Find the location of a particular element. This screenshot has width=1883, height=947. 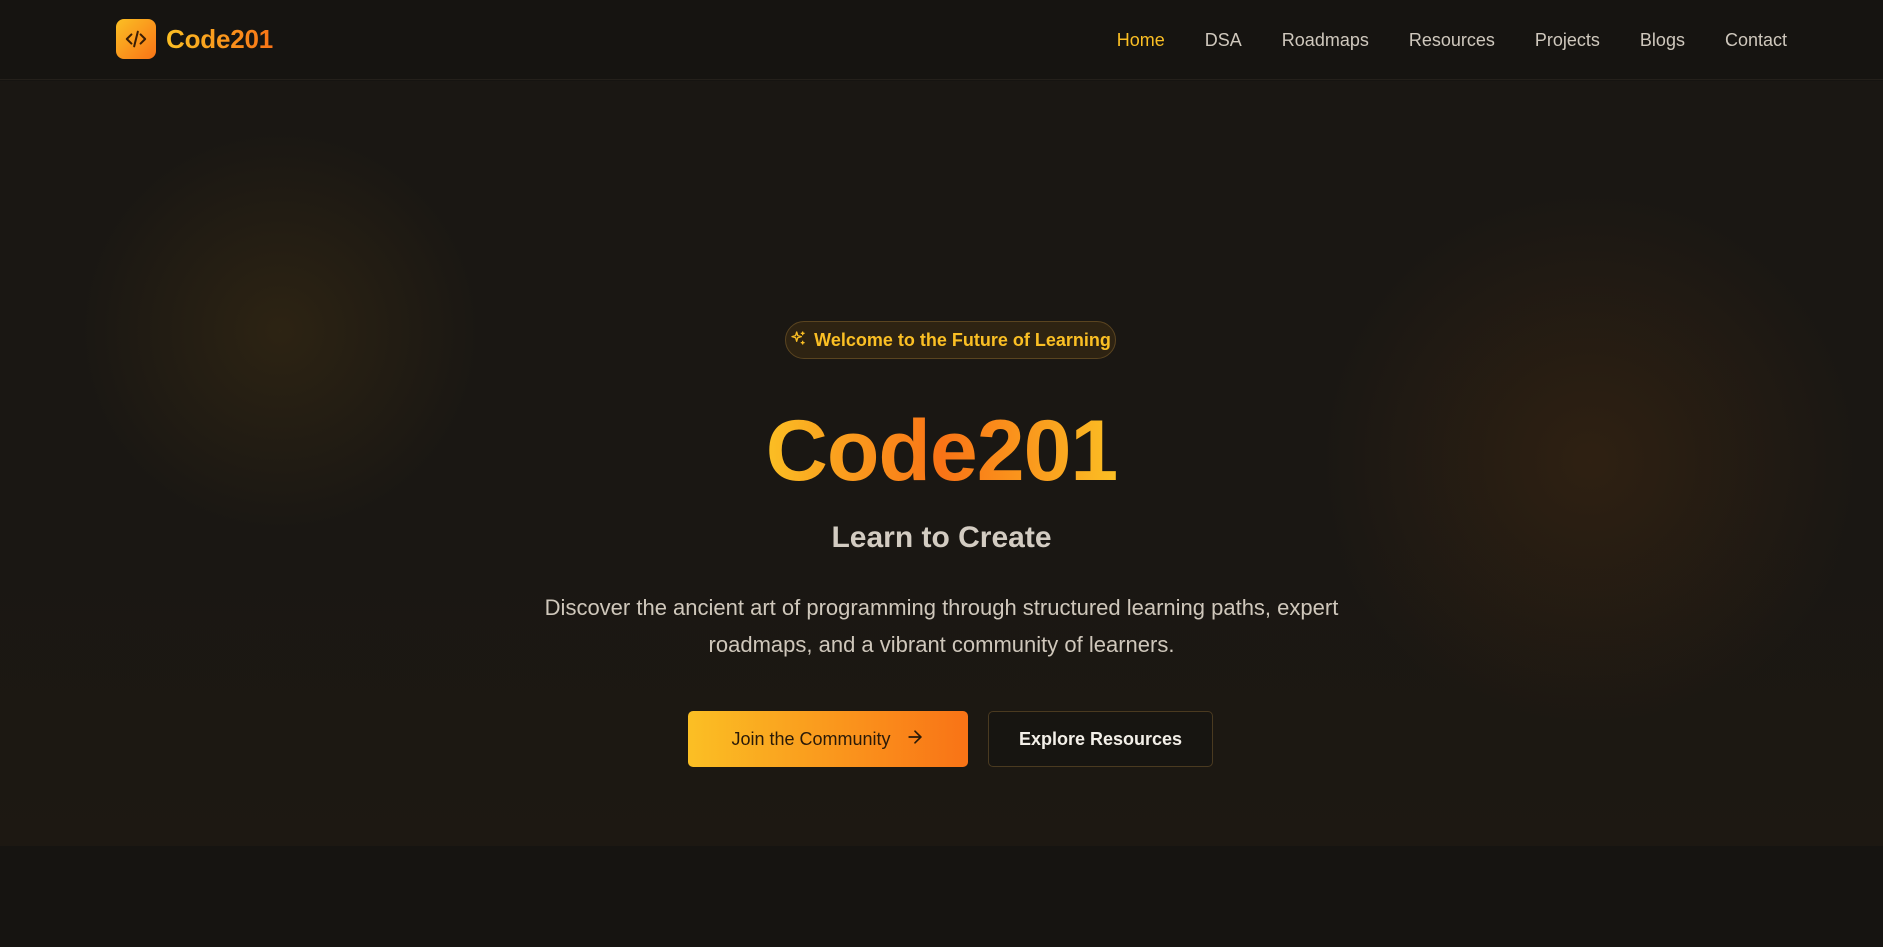

join-community-label: Join the Community is located at coordinates (811, 738).